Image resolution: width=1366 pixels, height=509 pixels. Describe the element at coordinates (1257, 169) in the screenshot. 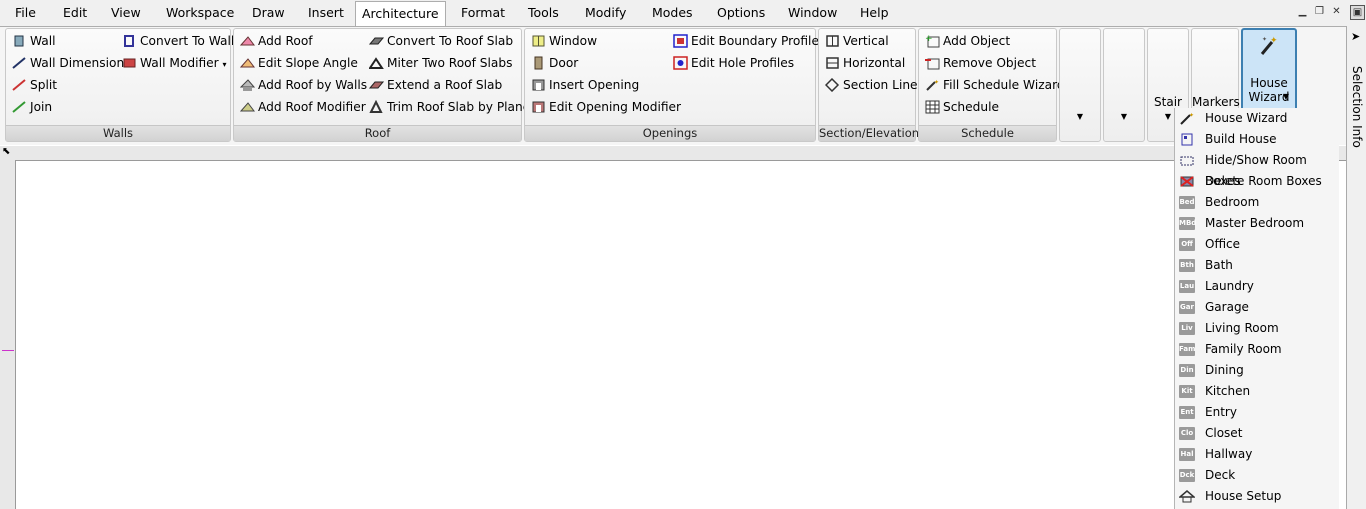

I see `dropdown-item-hide-show-room-boxes: Hide/Show Room Boxes` at that location.